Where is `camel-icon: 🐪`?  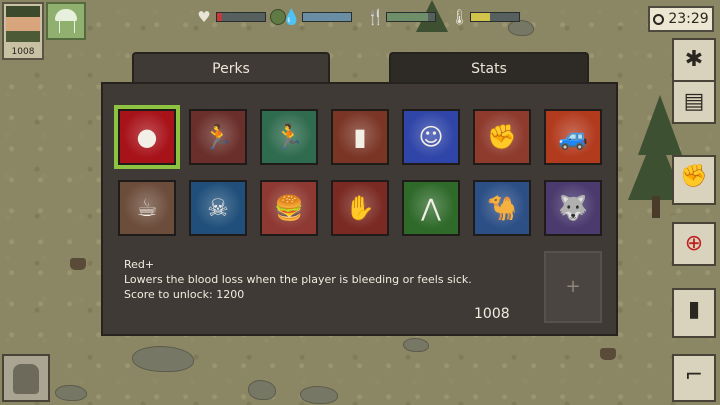
camel-icon: 🐪 is located at coordinates (502, 208).